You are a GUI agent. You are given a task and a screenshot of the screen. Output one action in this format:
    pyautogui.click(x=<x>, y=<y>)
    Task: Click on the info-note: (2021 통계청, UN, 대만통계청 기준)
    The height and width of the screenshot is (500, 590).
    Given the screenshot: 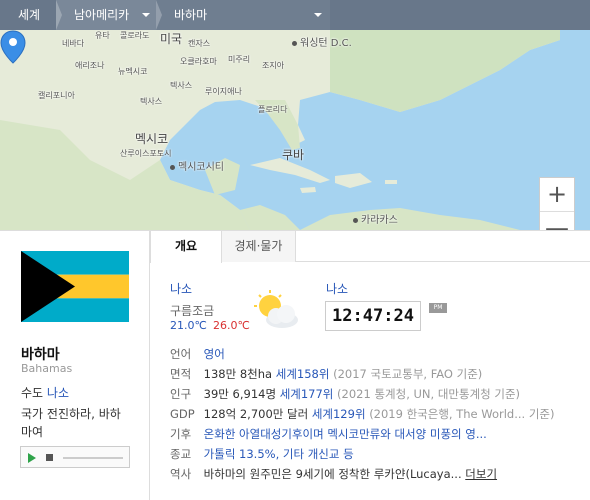 What is the action you would take?
    pyautogui.click(x=429, y=394)
    